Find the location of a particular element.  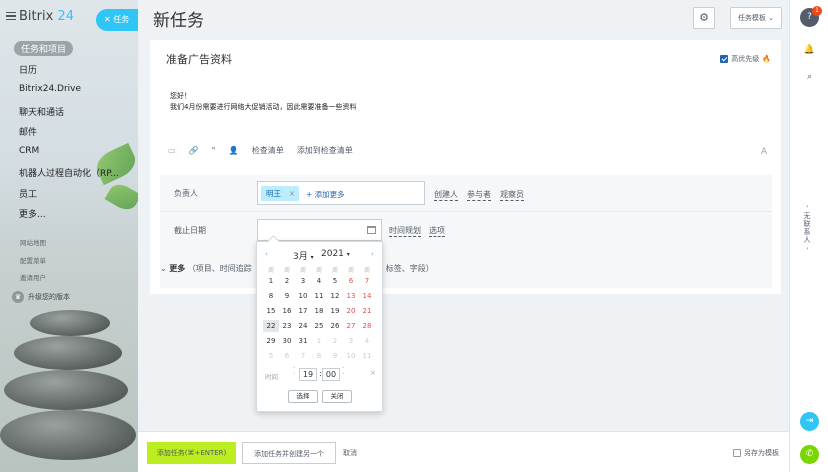

mention-icon: 👤 is located at coordinates (234, 150).